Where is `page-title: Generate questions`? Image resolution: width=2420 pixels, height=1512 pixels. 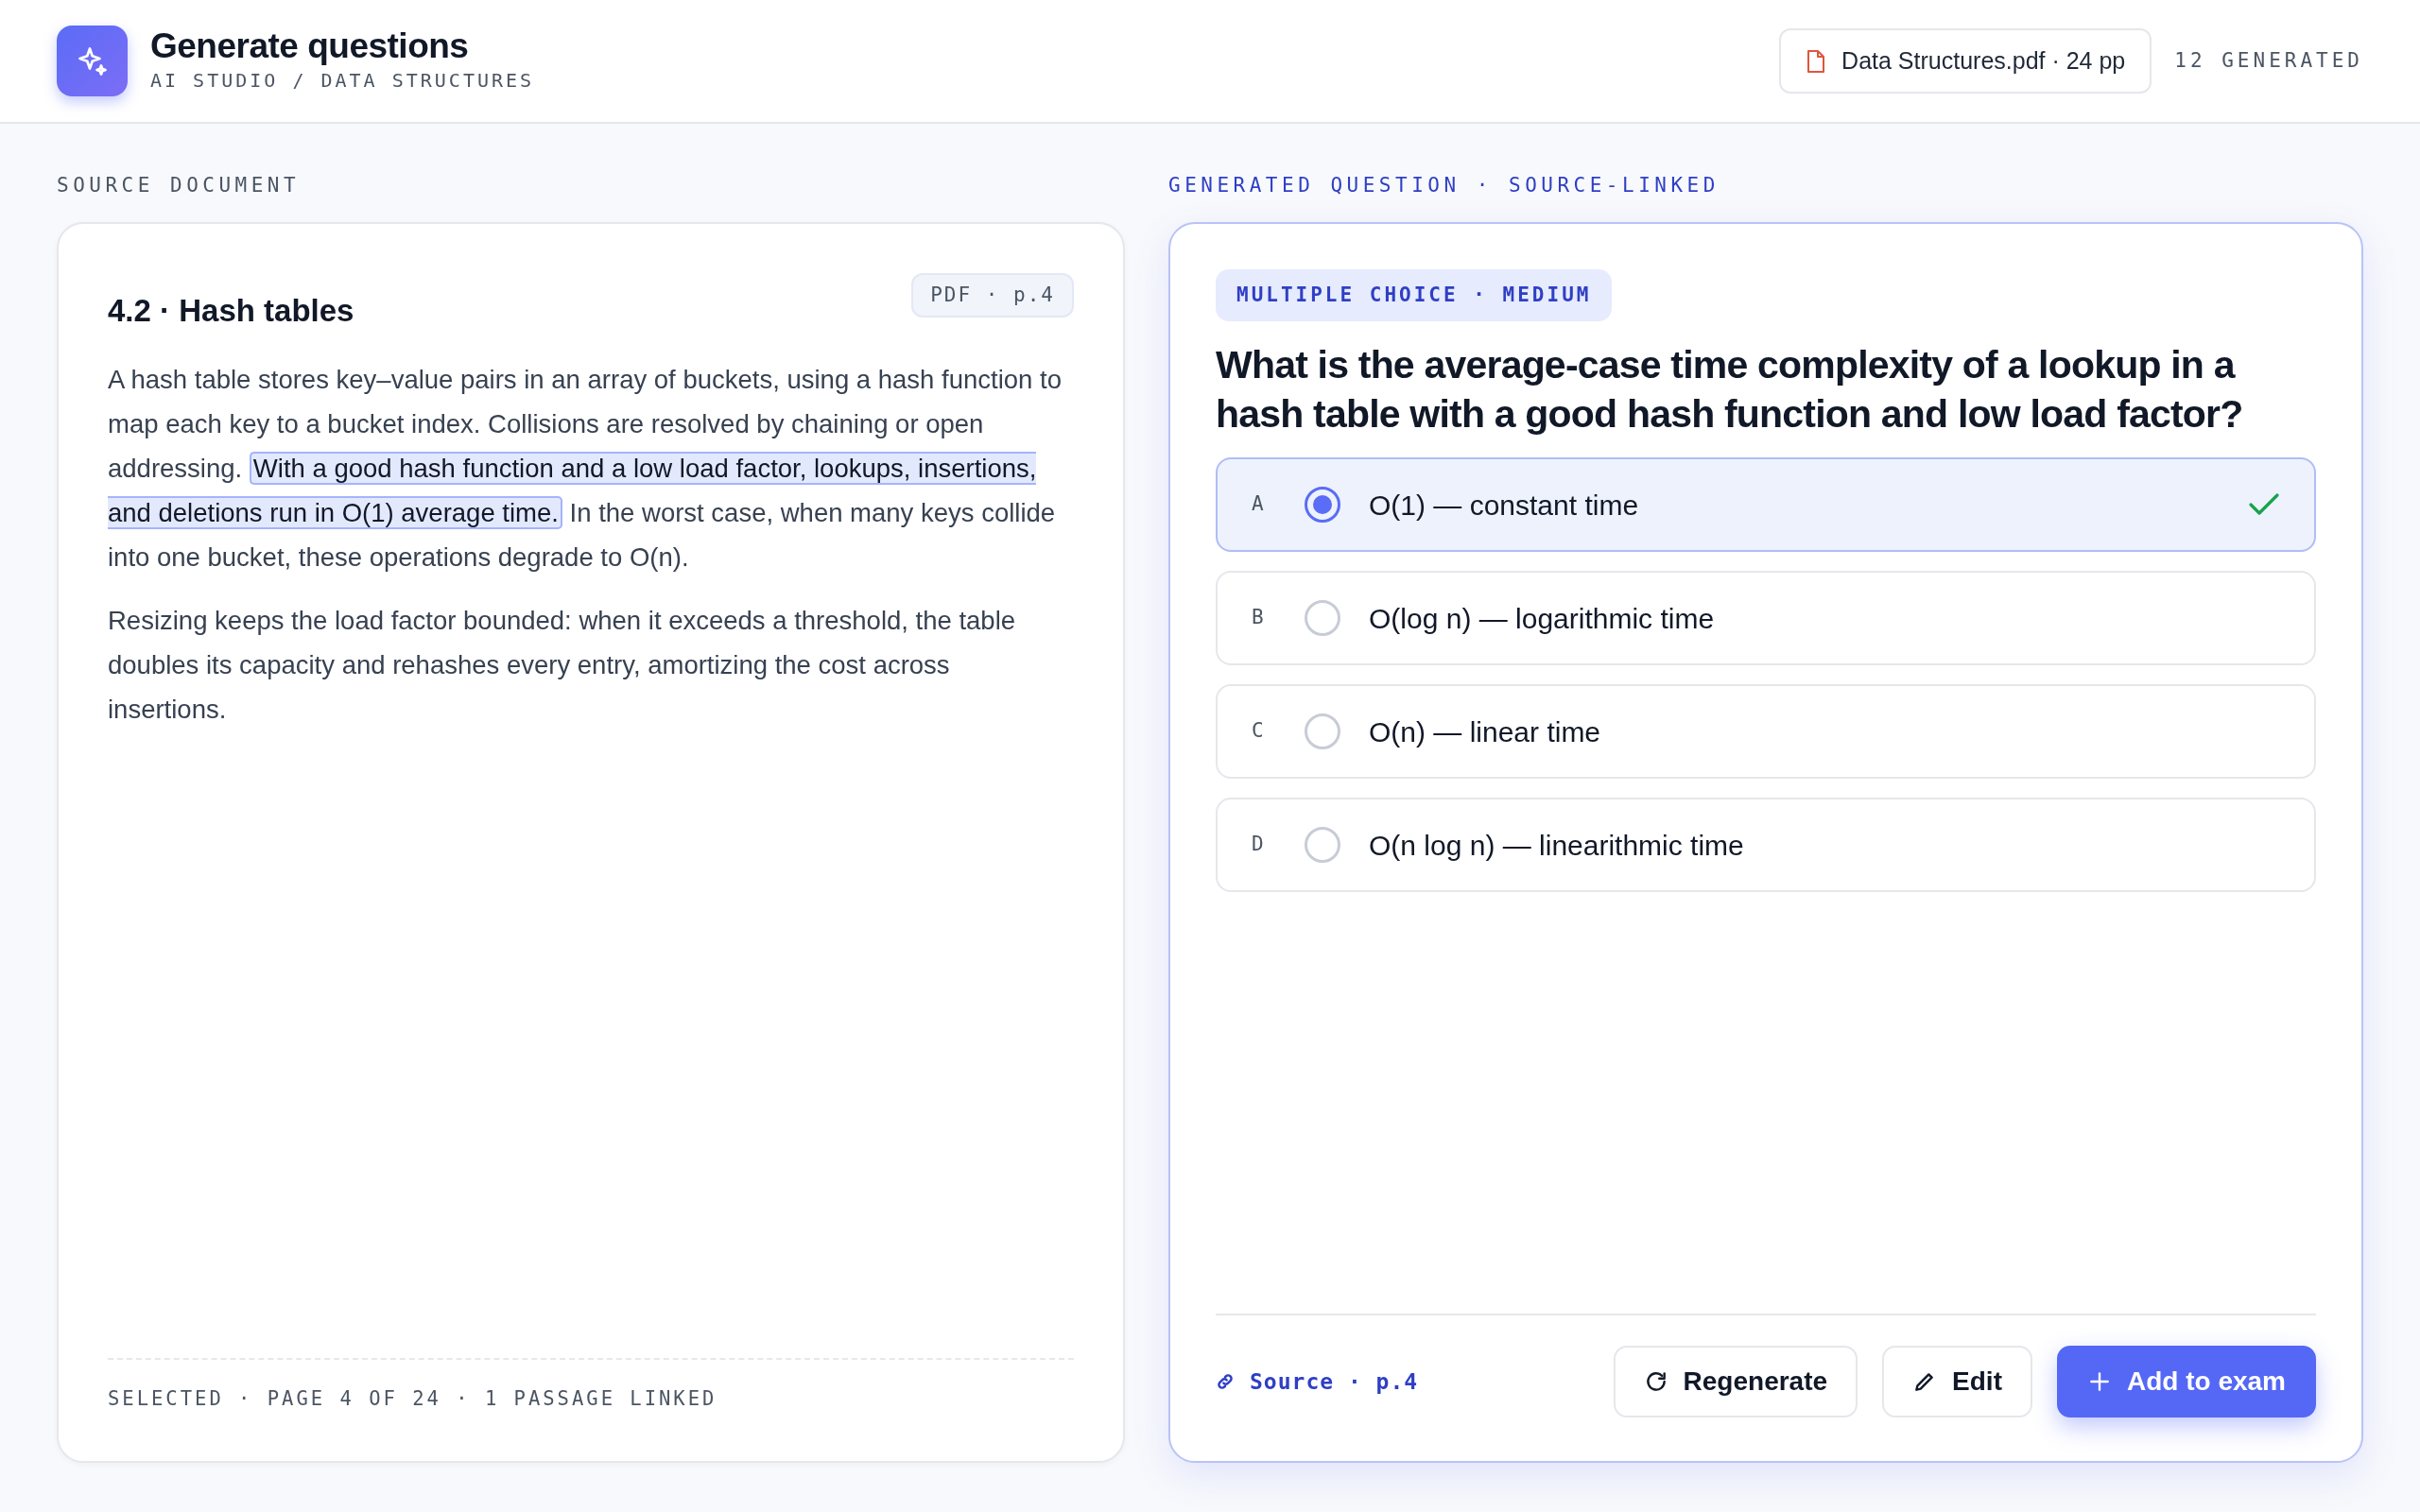
page-title: Generate questions is located at coordinates (310, 46).